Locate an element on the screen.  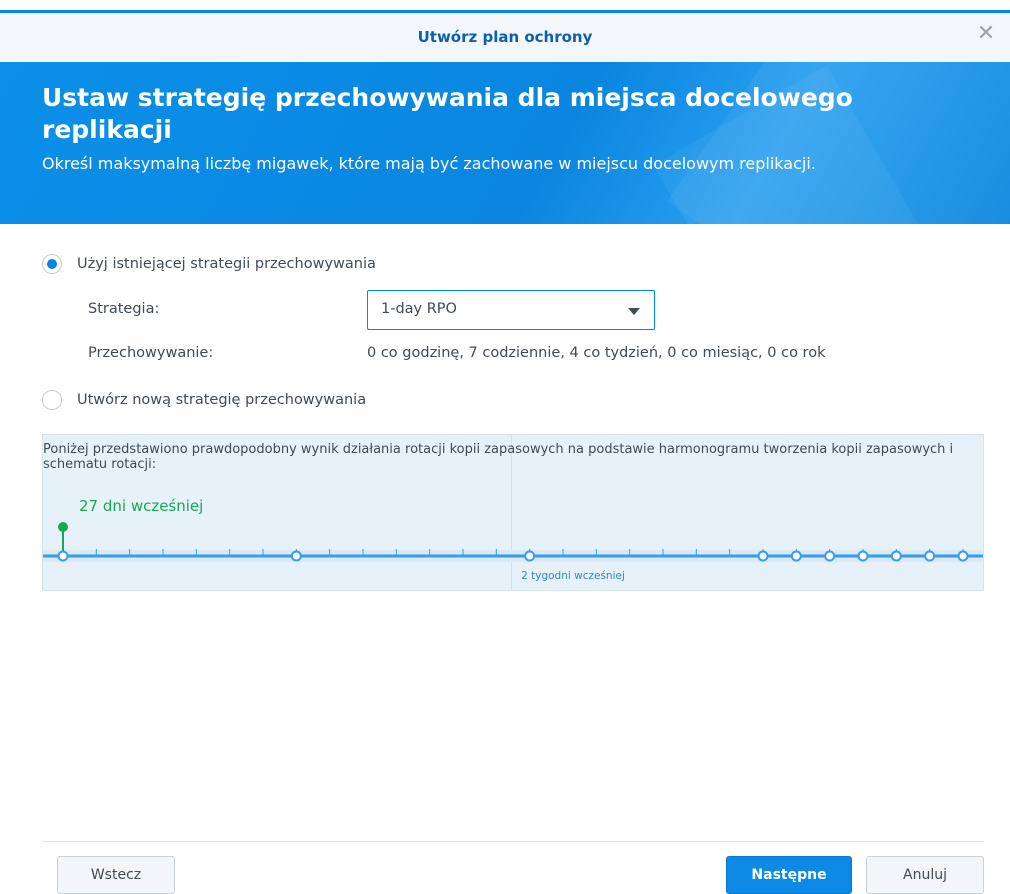
create-new-strategy-radio is located at coordinates (52, 400).